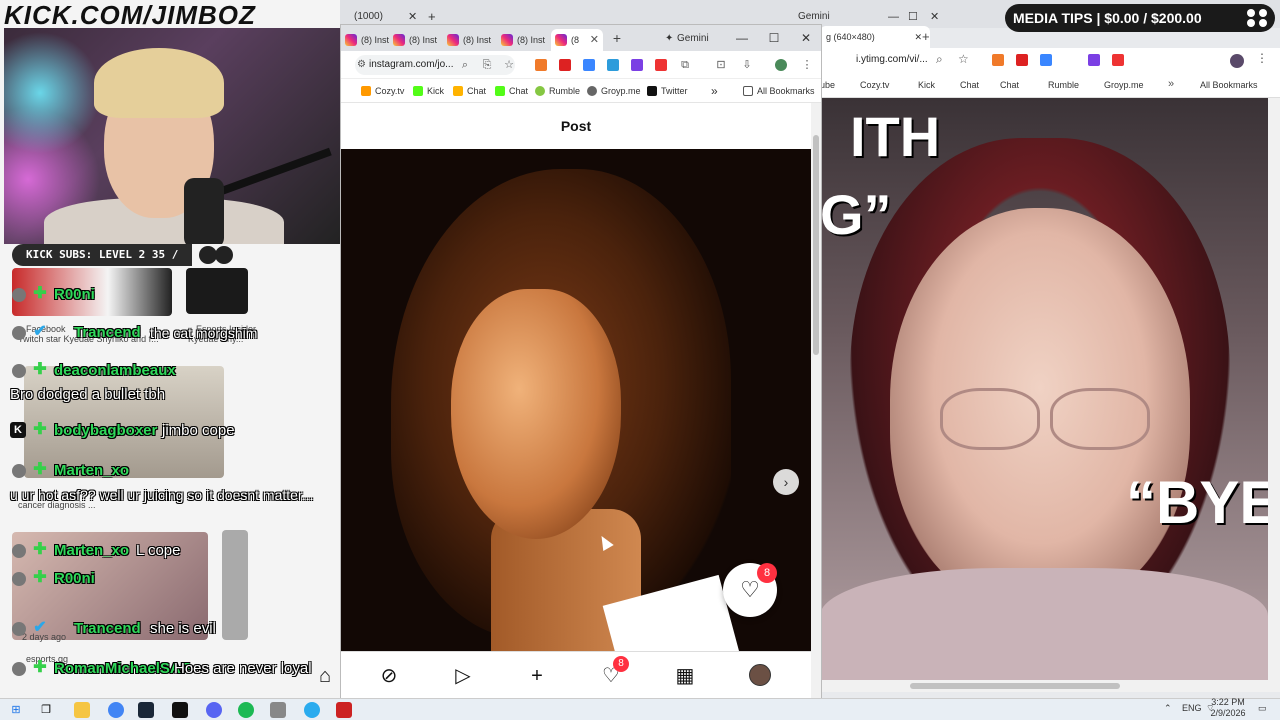 This screenshot has width=1280, height=720. Describe the element at coordinates (918, 37) in the screenshot. I see `bg-tab-close-icon: ✕` at that location.